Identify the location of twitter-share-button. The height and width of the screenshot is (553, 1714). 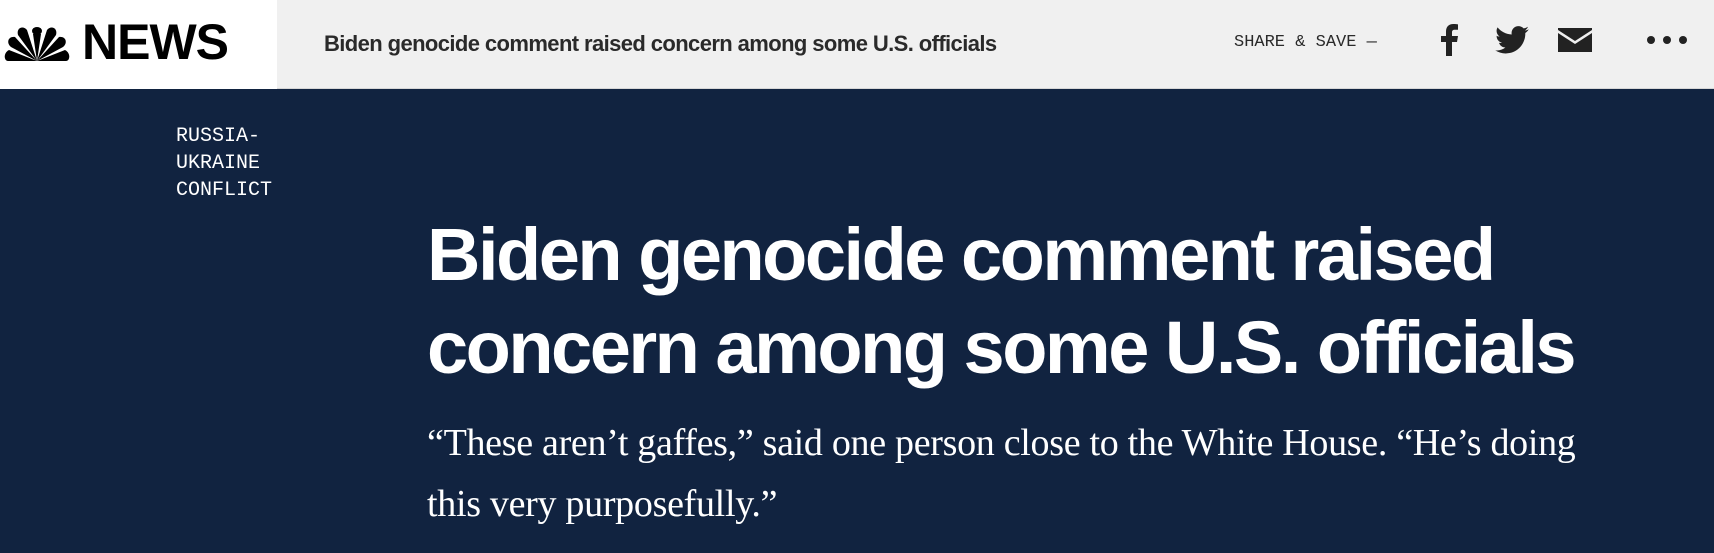
(1512, 40).